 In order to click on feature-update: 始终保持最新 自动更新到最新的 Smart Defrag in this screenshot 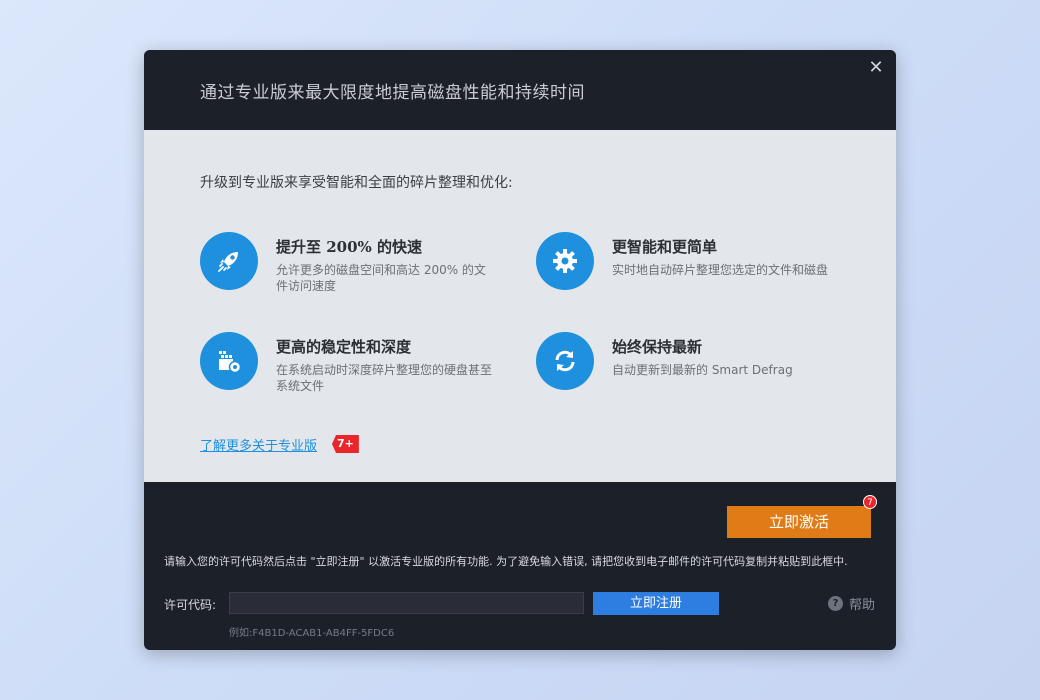, I will do `click(686, 364)`.